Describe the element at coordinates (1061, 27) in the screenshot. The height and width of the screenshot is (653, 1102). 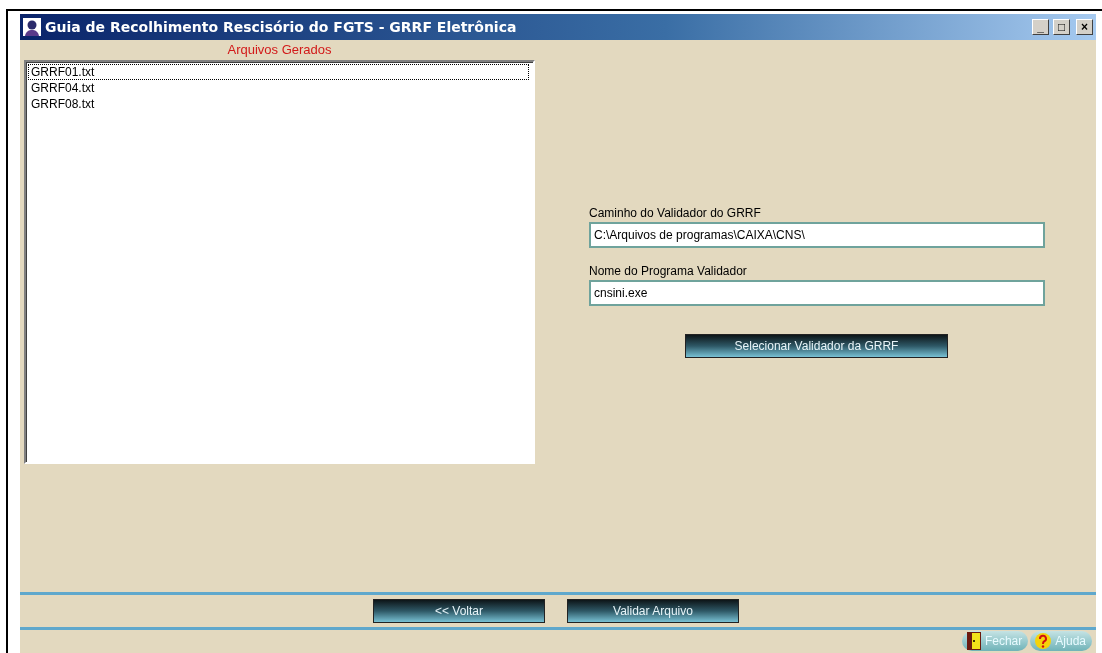
I see `maximize-button: □` at that location.